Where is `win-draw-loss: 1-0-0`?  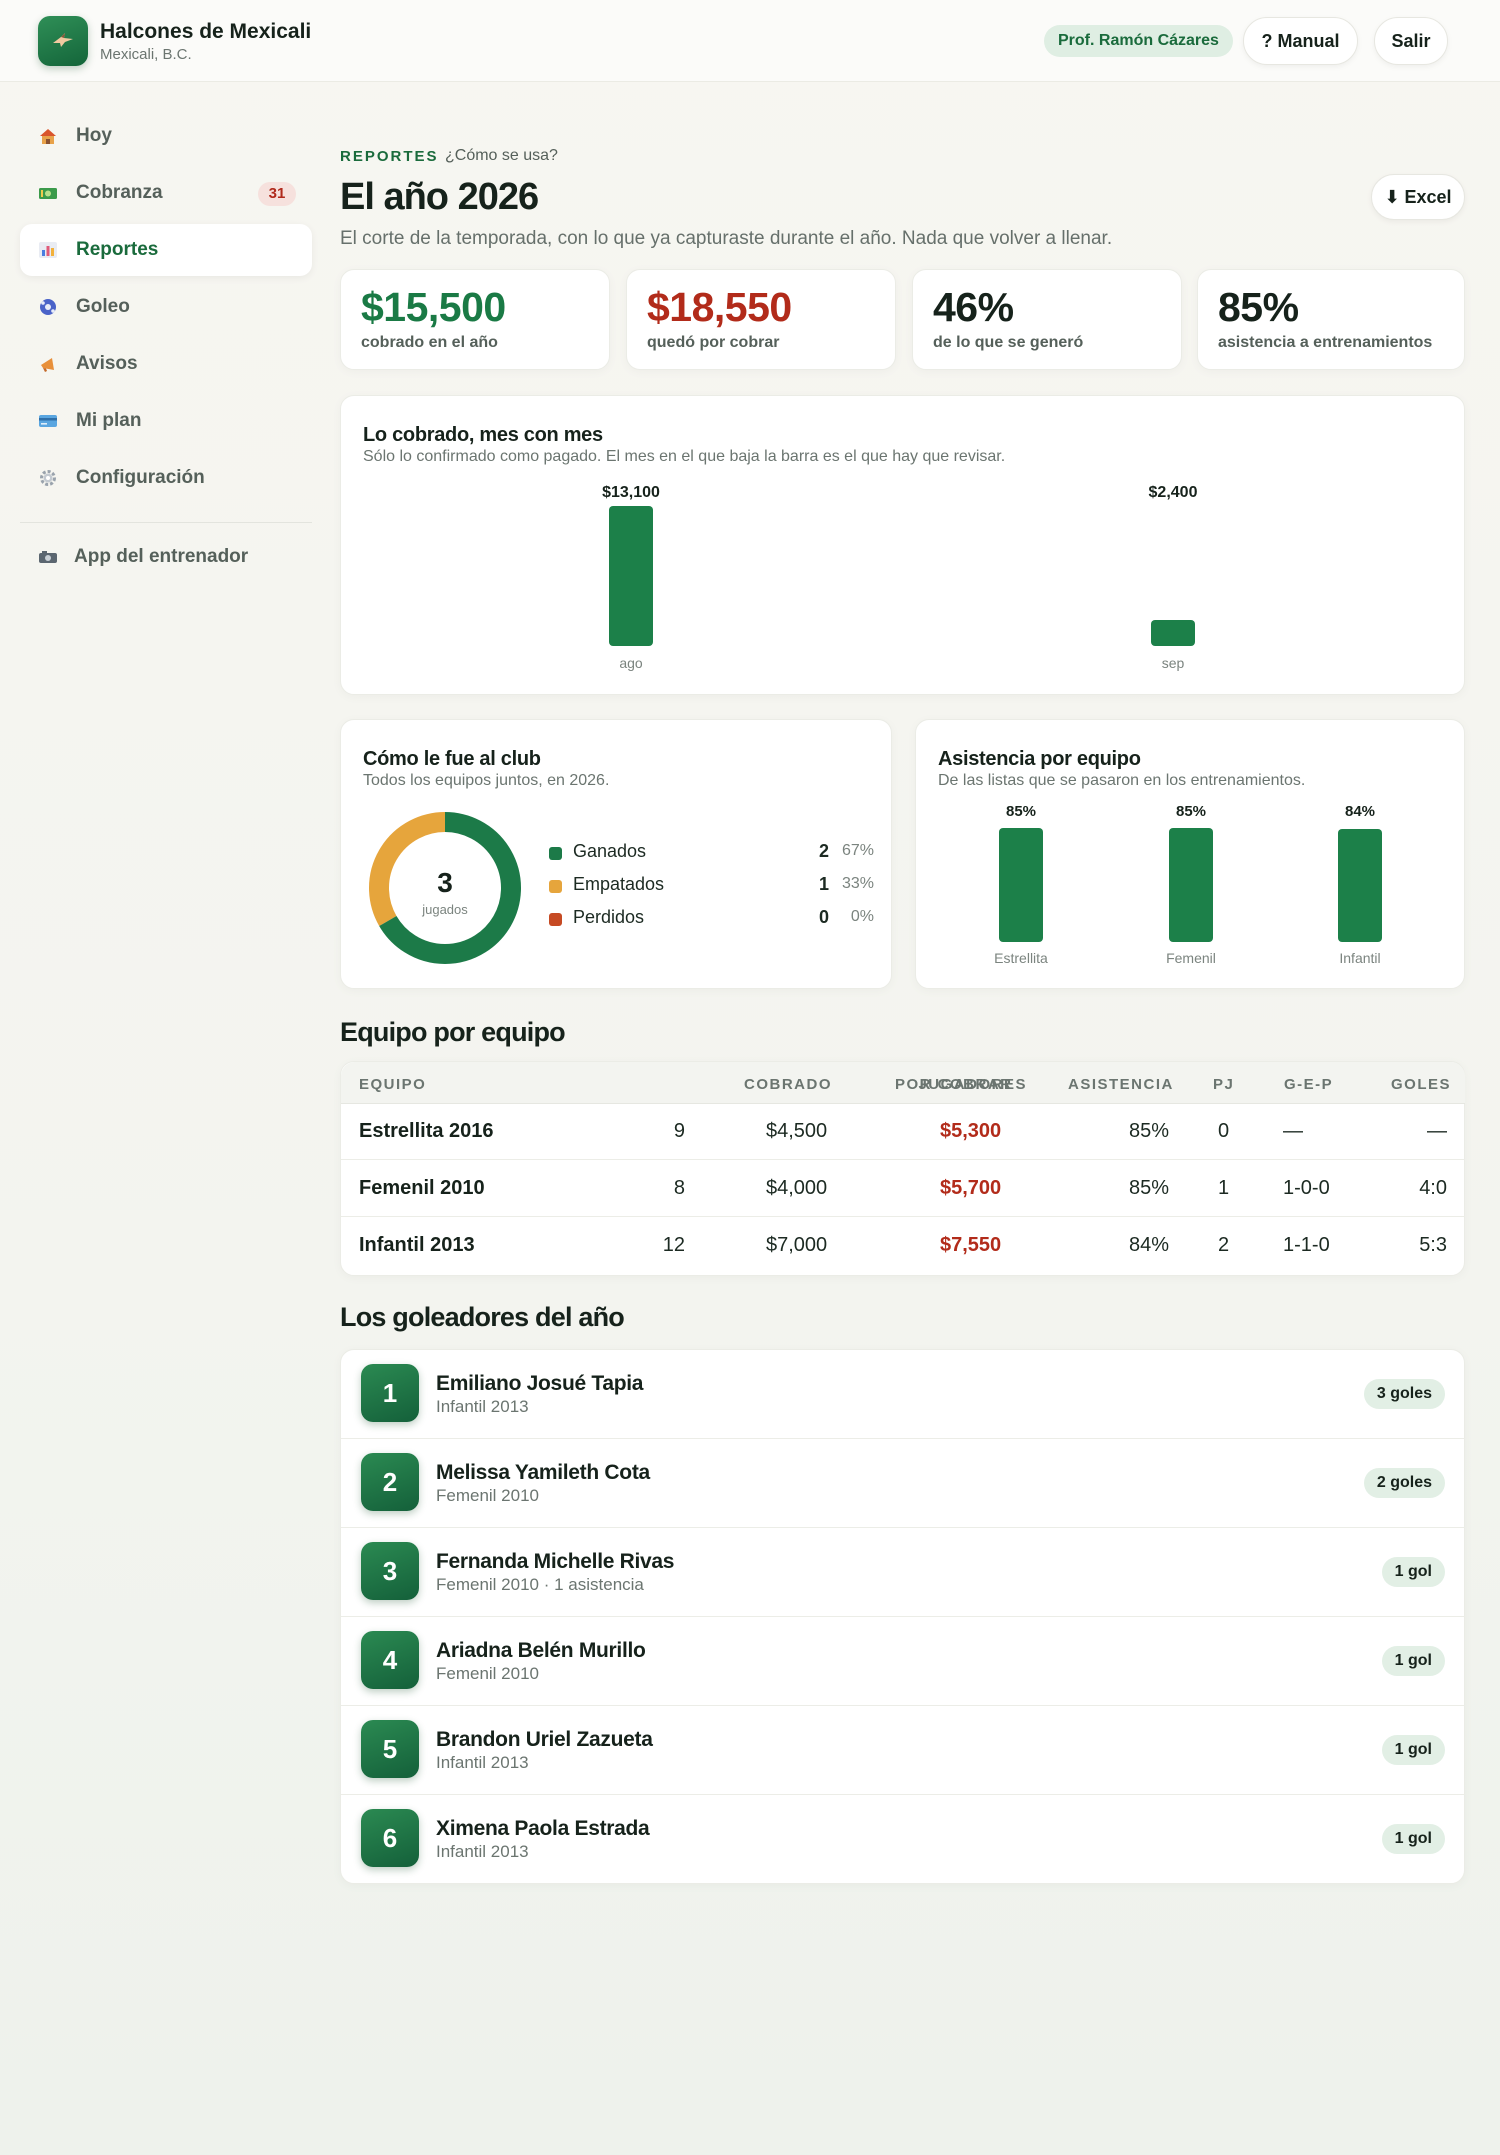
win-draw-loss: 1-0-0 is located at coordinates (1306, 1188).